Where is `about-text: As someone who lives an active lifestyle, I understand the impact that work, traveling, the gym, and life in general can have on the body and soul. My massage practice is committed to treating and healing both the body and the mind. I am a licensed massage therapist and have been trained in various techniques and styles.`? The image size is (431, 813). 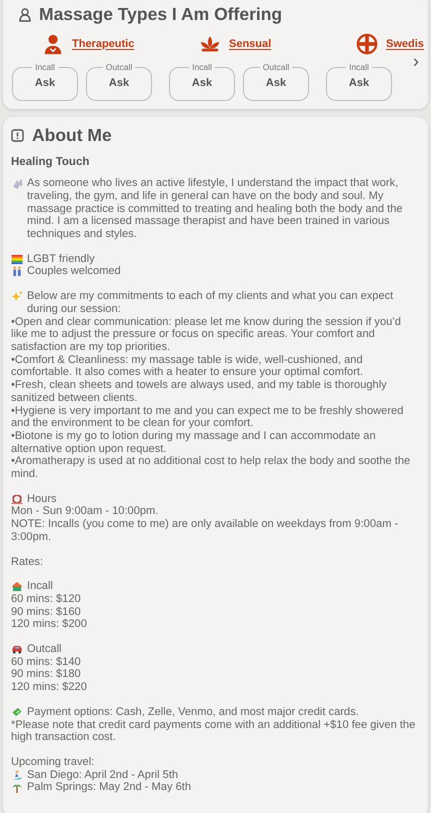
about-text: As someone who lives an active lifestyle, I understand the impact that work, traveling, the gym, and life in general can have on the body and soul. My massage practice is committed to treating and healing both the body and the mind. I am a licensed massage therapist and have been trained in various techniques and styles. is located at coordinates (215, 209).